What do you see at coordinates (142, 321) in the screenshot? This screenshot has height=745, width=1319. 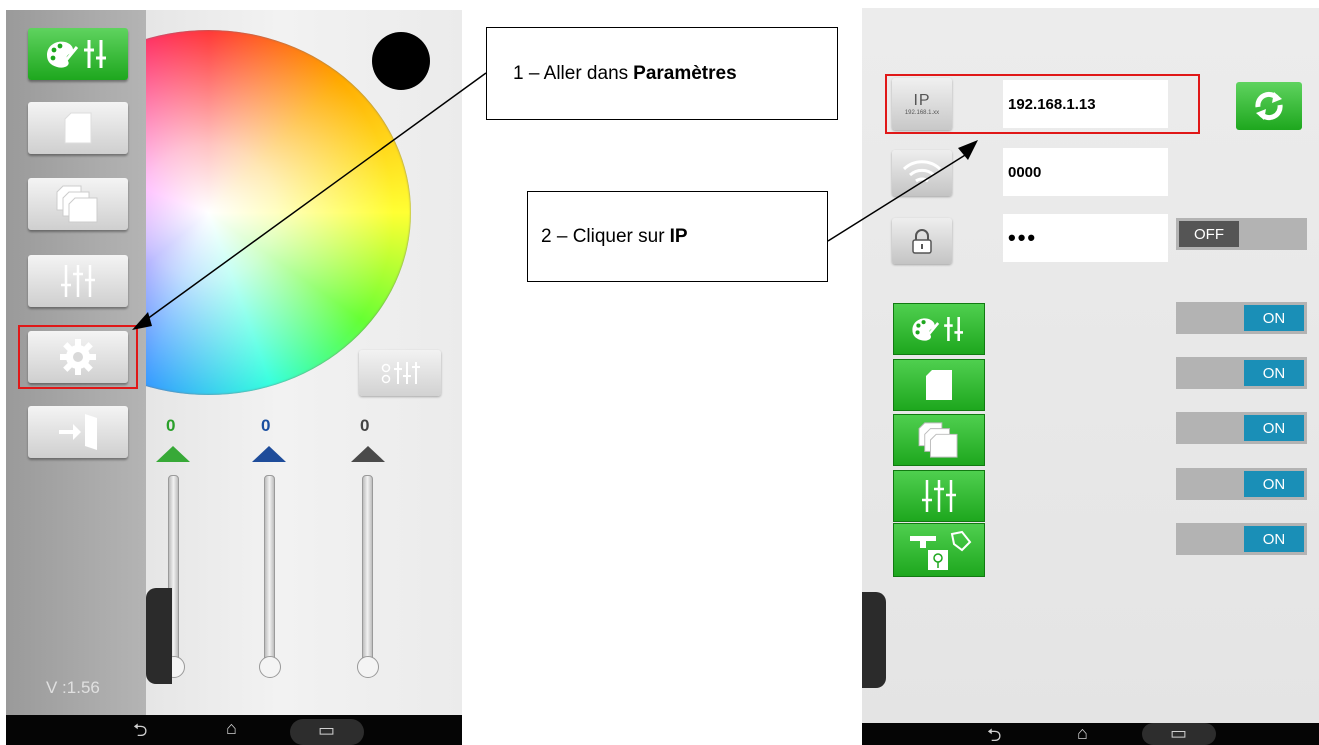 I see `arrow-to-settings-head` at bounding box center [142, 321].